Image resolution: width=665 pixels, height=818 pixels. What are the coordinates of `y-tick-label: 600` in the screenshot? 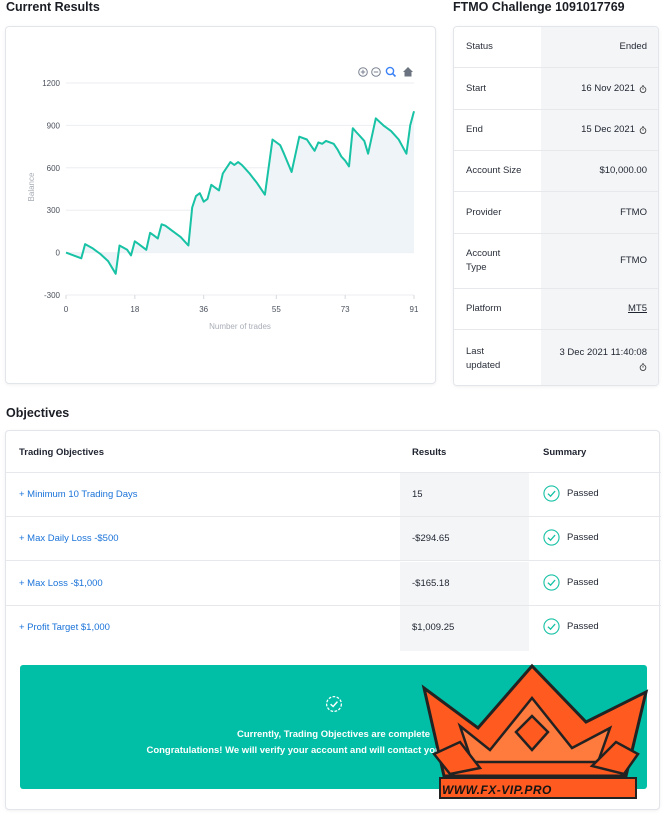 It's located at (54, 168).